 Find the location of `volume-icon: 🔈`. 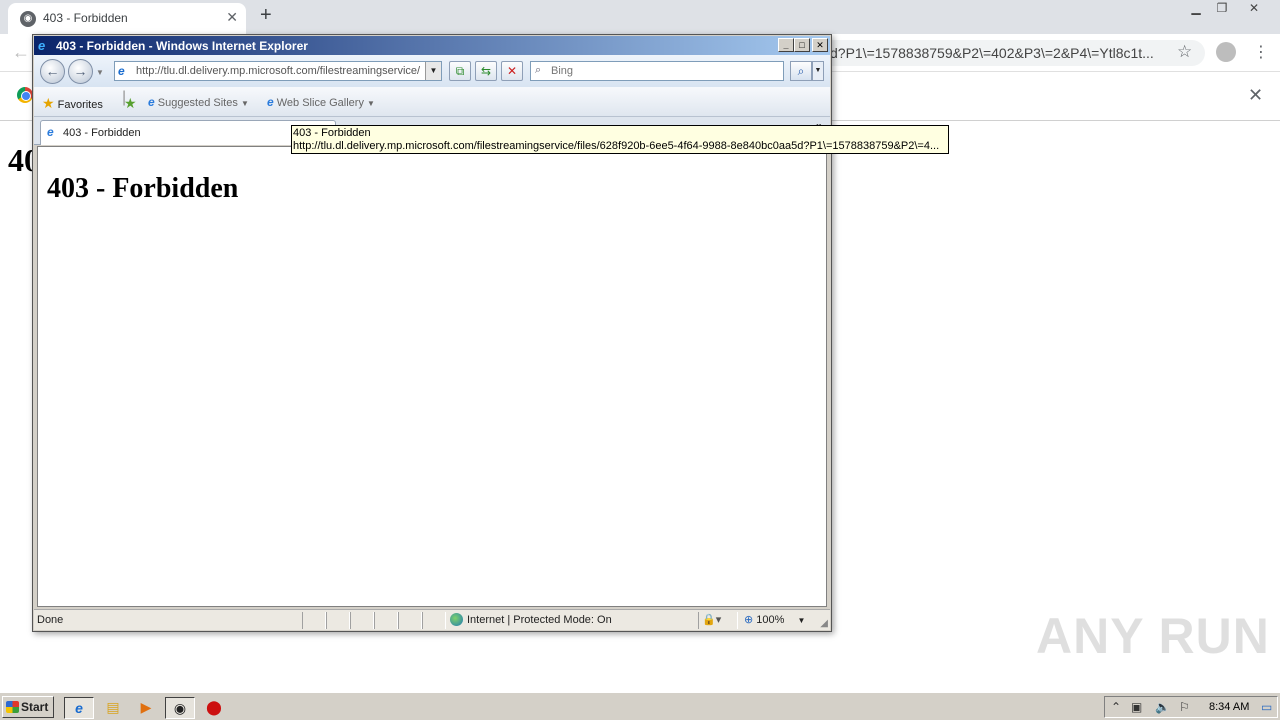

volume-icon: 🔈 is located at coordinates (1162, 707).